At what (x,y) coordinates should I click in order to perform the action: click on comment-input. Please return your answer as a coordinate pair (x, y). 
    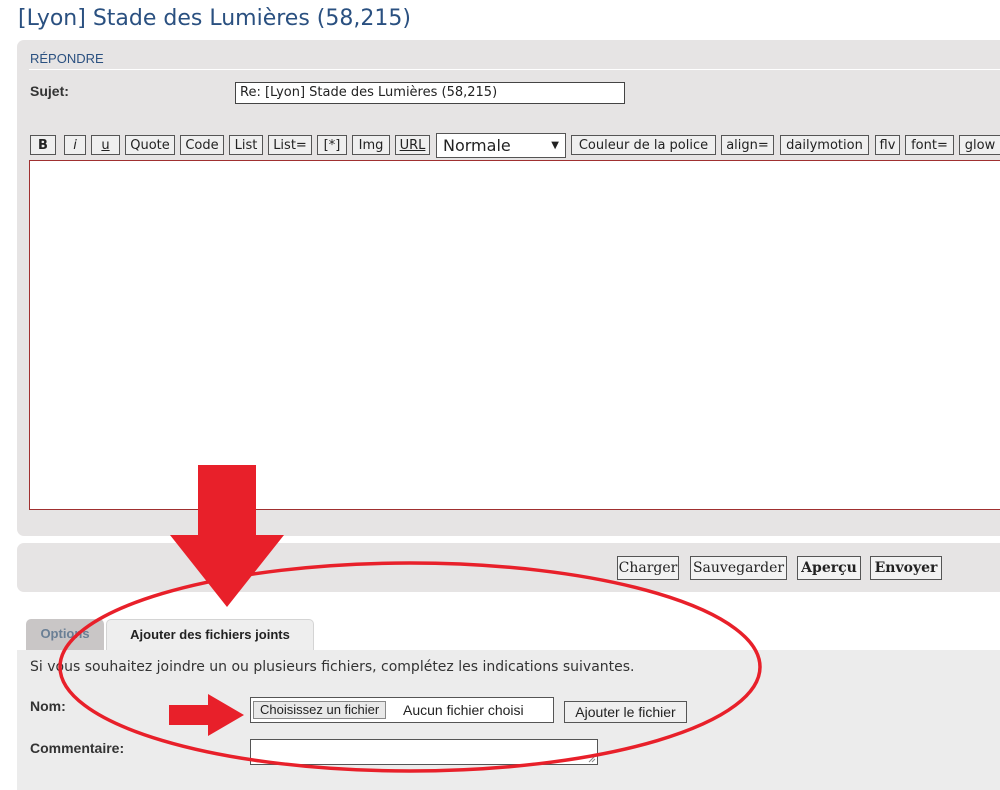
    Looking at the image, I should click on (424, 752).